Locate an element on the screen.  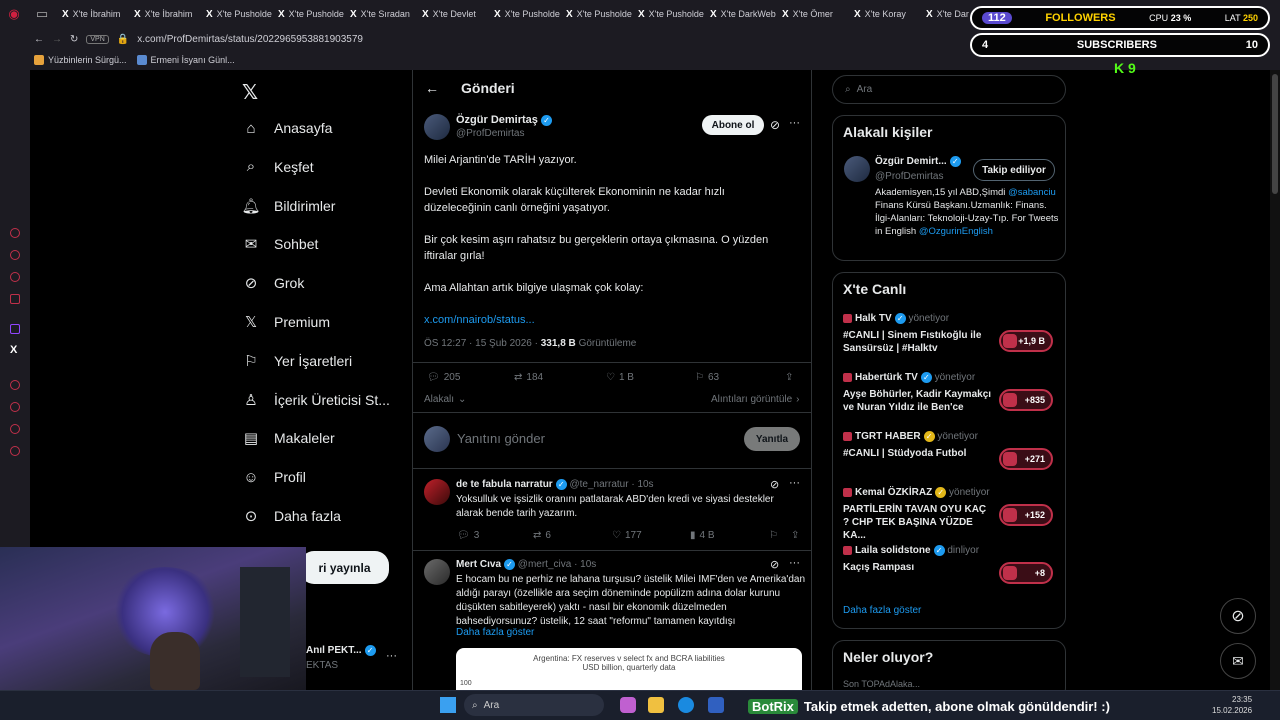
view-quotes-link: Alıntıları görüntüle › is located at coordinates (755, 399).